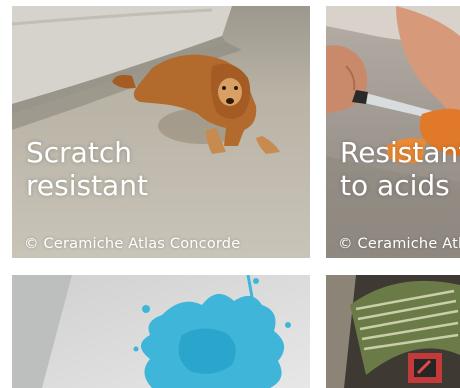 Image resolution: width=460 pixels, height=388 pixels. I want to click on tile-caption: Scratch resistant, so click(87, 169).